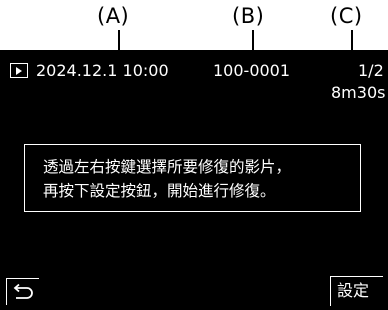 This screenshot has height=310, width=388. Describe the element at coordinates (371, 70) in the screenshot. I see `page-indicator: 1/2` at that location.